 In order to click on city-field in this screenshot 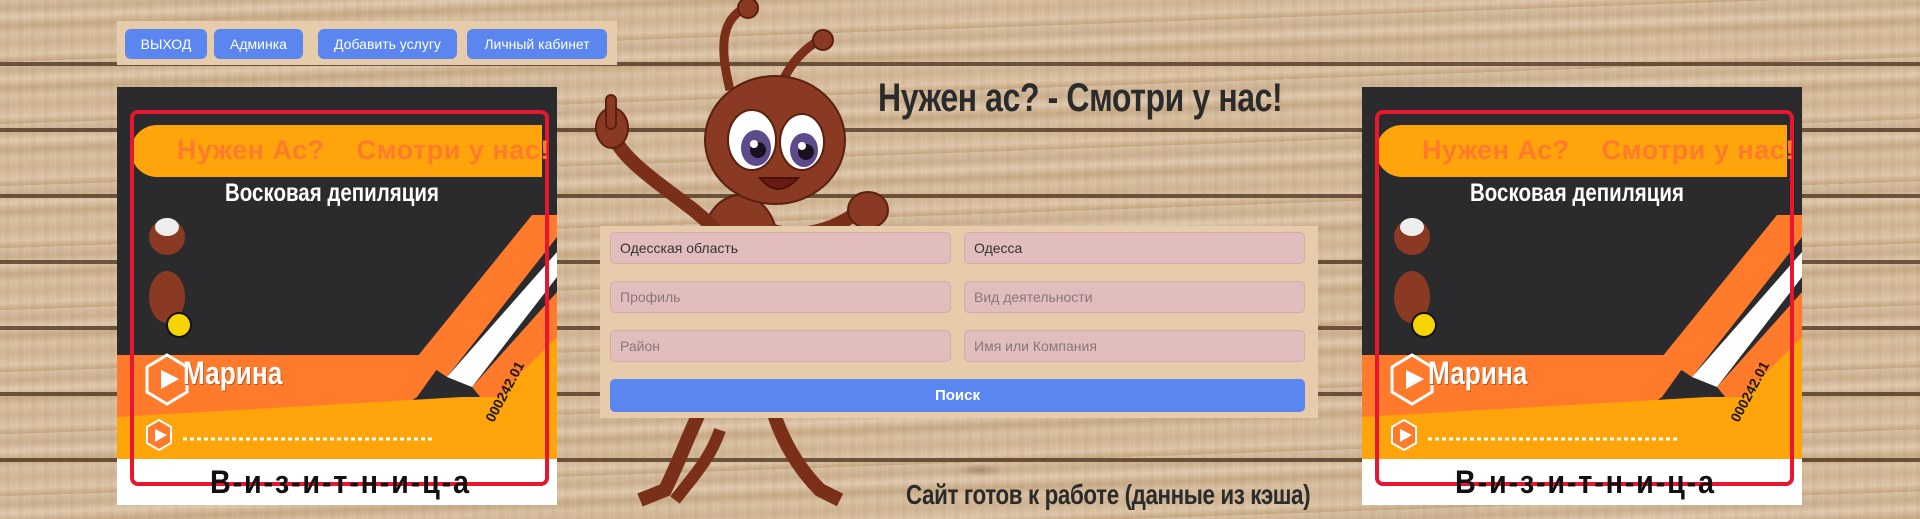, I will do `click(1134, 248)`.